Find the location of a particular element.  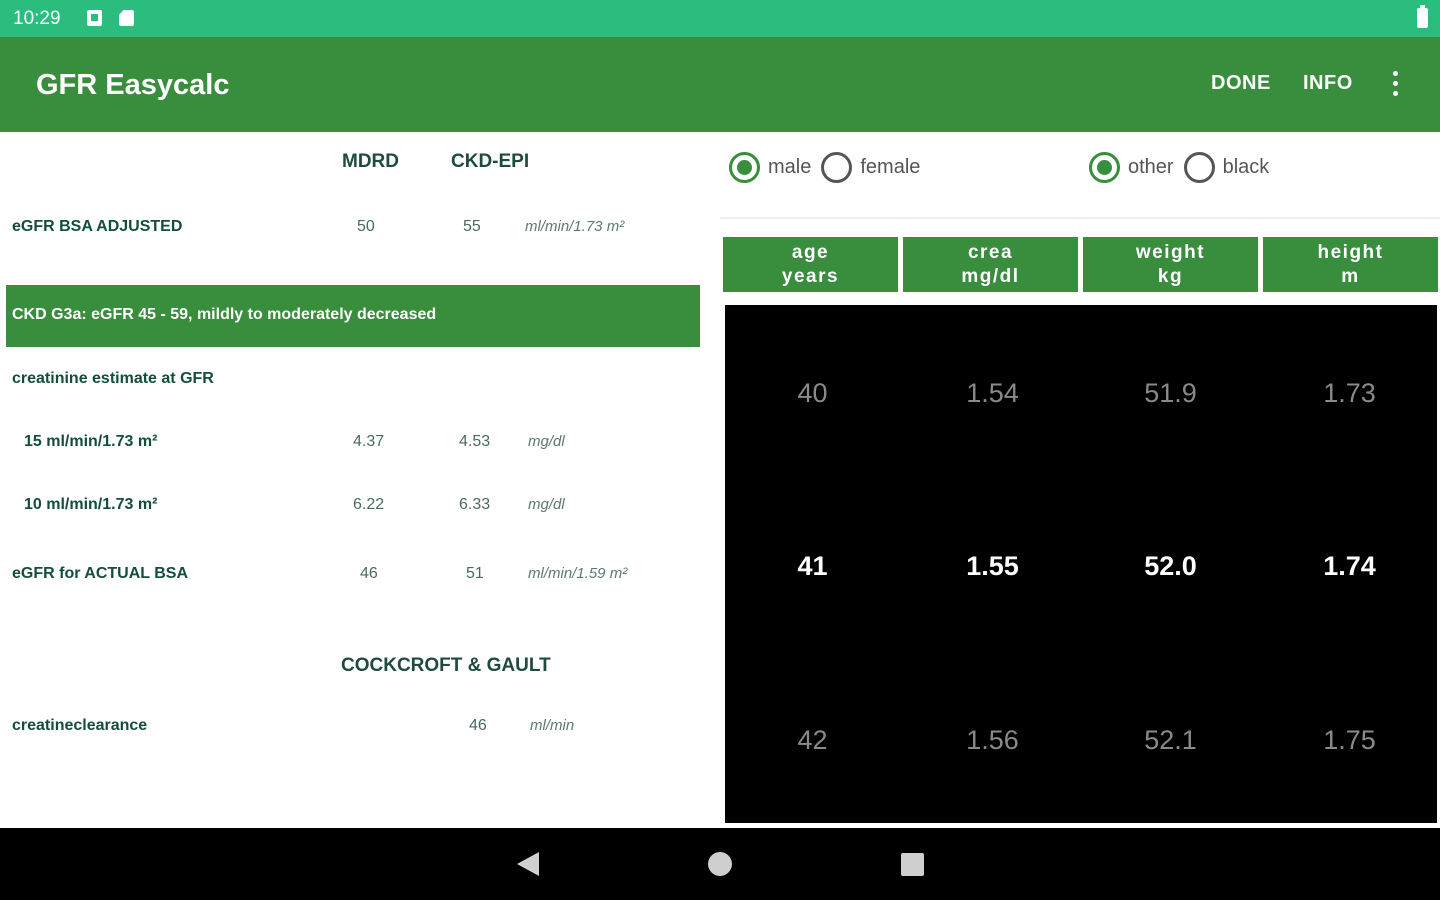

egfr-bsa-ckdepi: 55 is located at coordinates (472, 226).